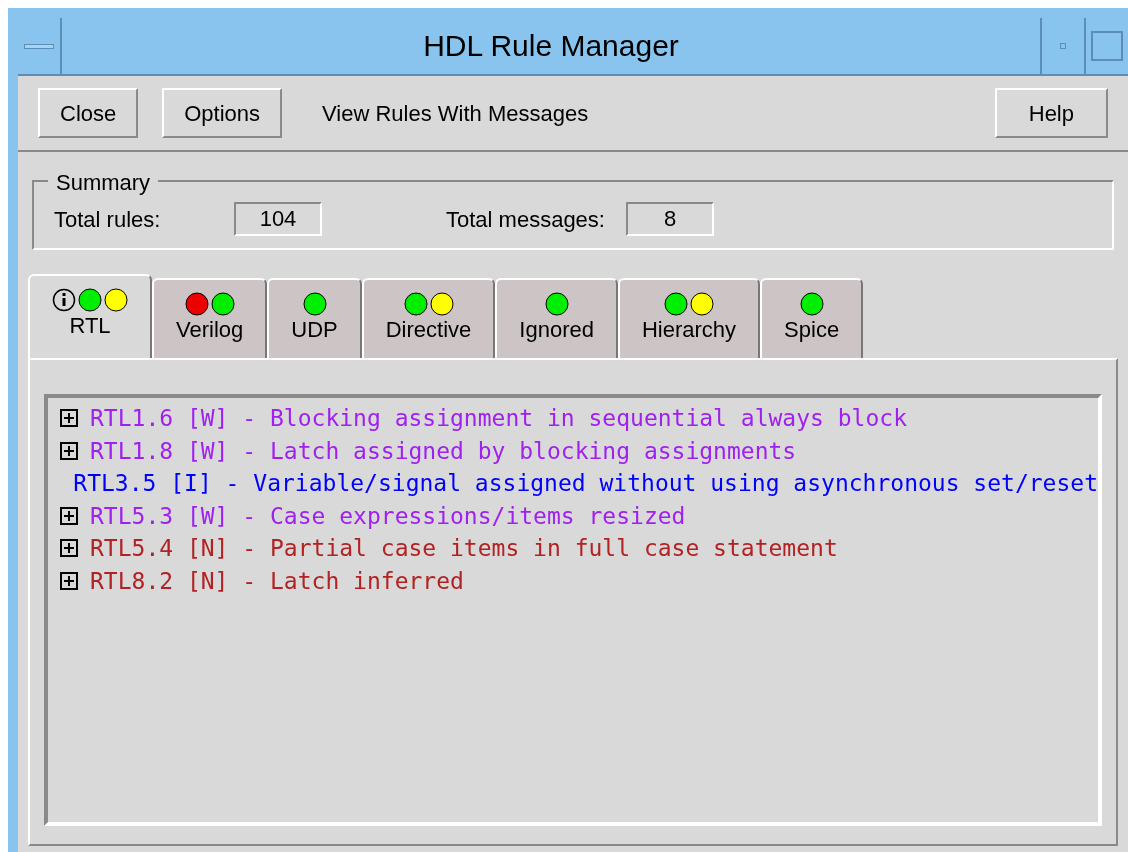  I want to click on tab: Directive, so click(428, 318).